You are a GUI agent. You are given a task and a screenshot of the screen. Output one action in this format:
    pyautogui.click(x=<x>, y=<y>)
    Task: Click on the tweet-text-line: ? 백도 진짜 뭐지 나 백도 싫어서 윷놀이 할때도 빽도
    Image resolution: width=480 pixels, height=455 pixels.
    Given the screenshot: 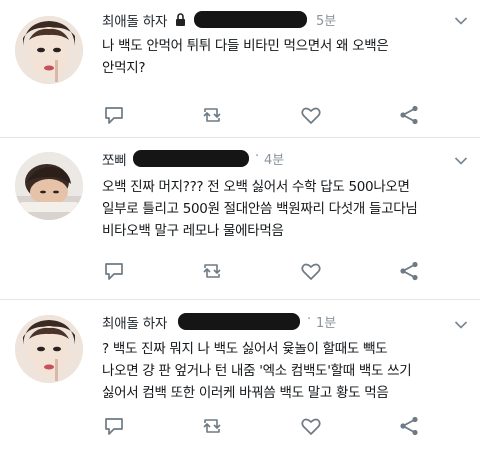 What is the action you would take?
    pyautogui.click(x=245, y=349)
    